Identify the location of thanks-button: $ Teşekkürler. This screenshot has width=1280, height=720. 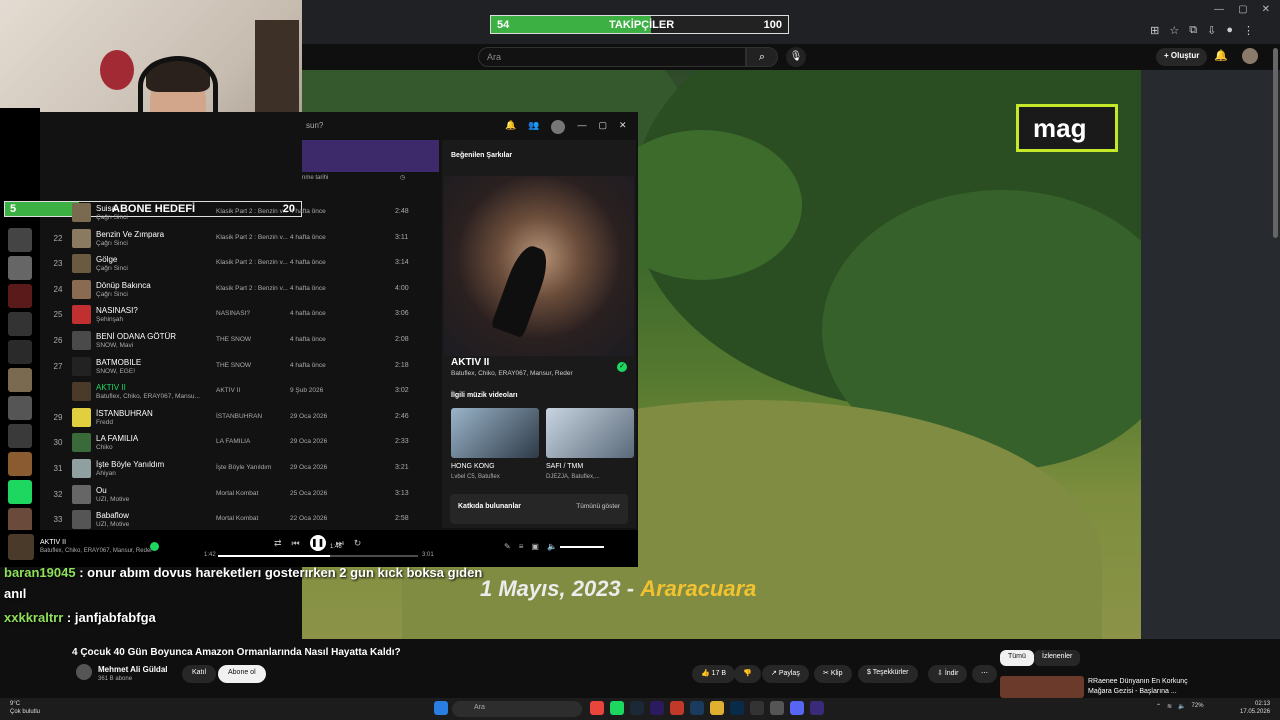
(888, 674).